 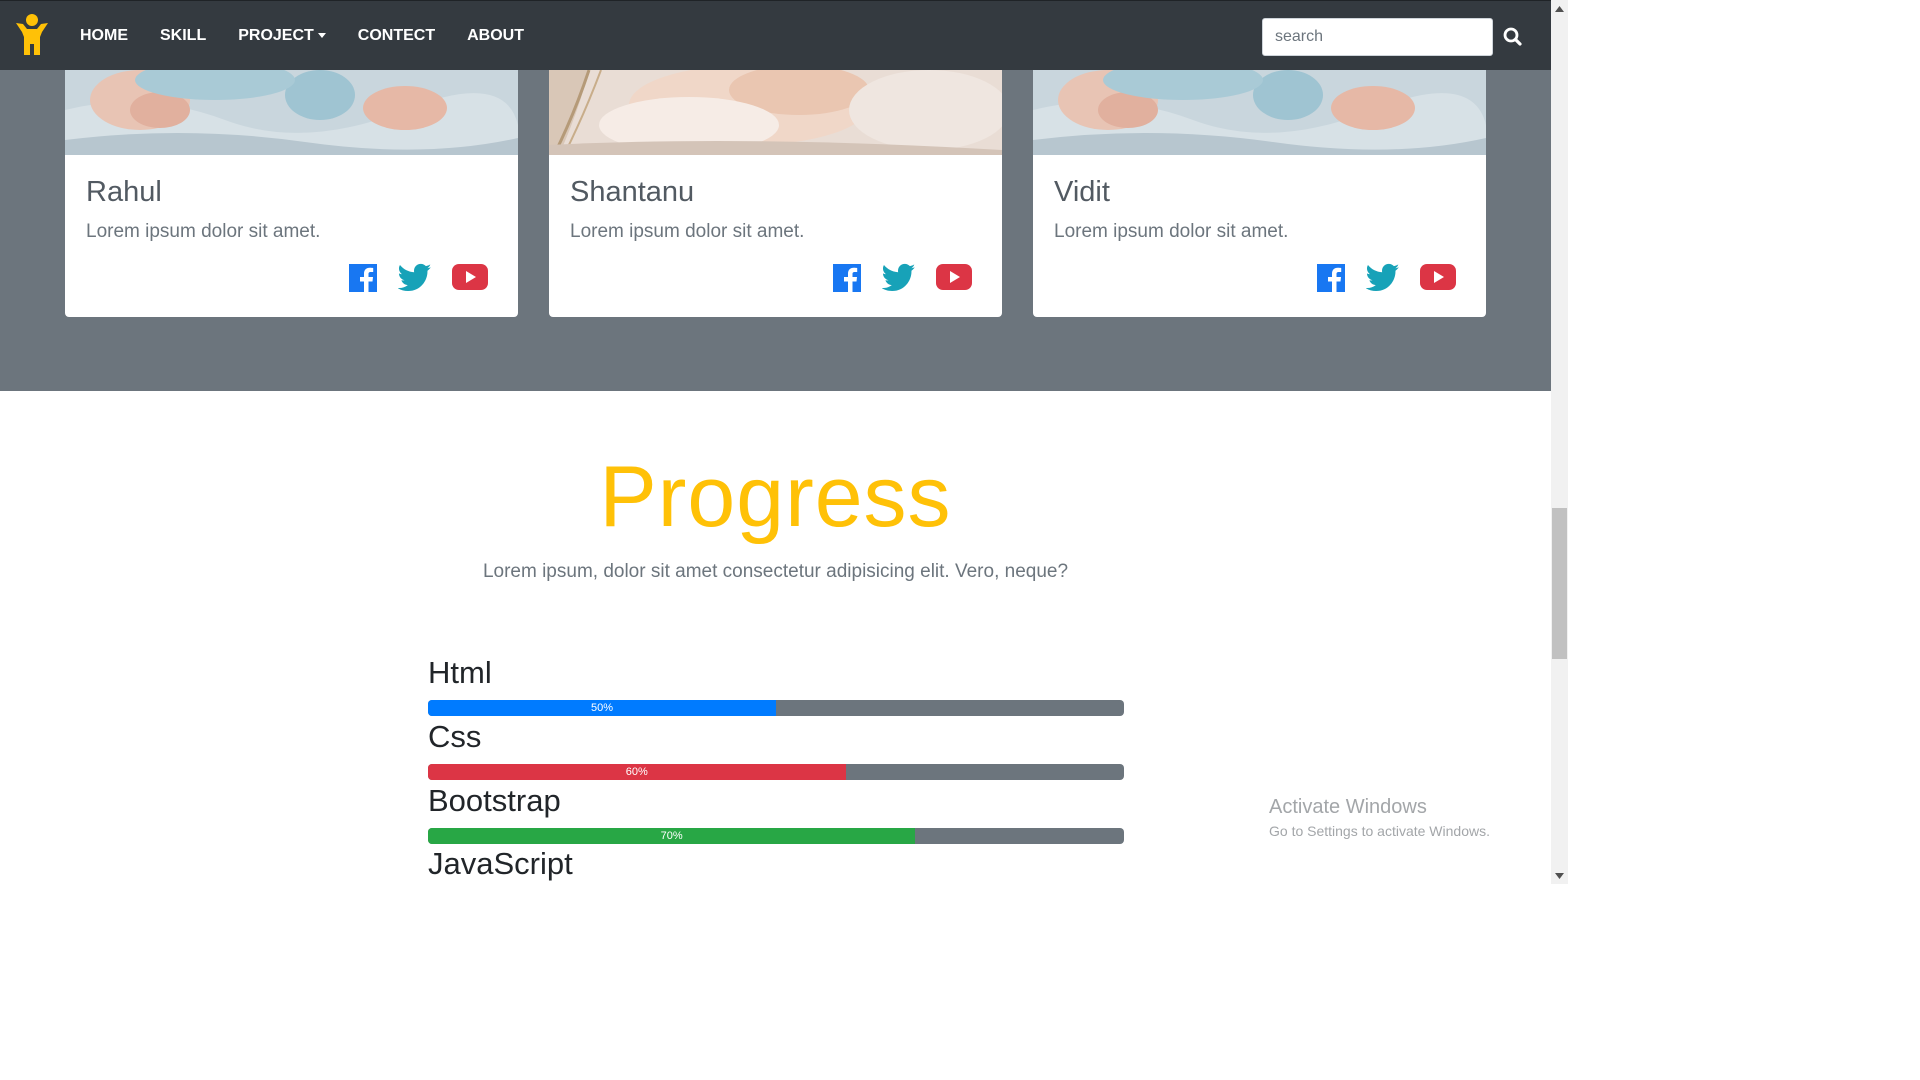 What do you see at coordinates (1259, 193) in the screenshot?
I see `team-card-vidit: Vidit Lorem ipsum dolor sit amet.` at bounding box center [1259, 193].